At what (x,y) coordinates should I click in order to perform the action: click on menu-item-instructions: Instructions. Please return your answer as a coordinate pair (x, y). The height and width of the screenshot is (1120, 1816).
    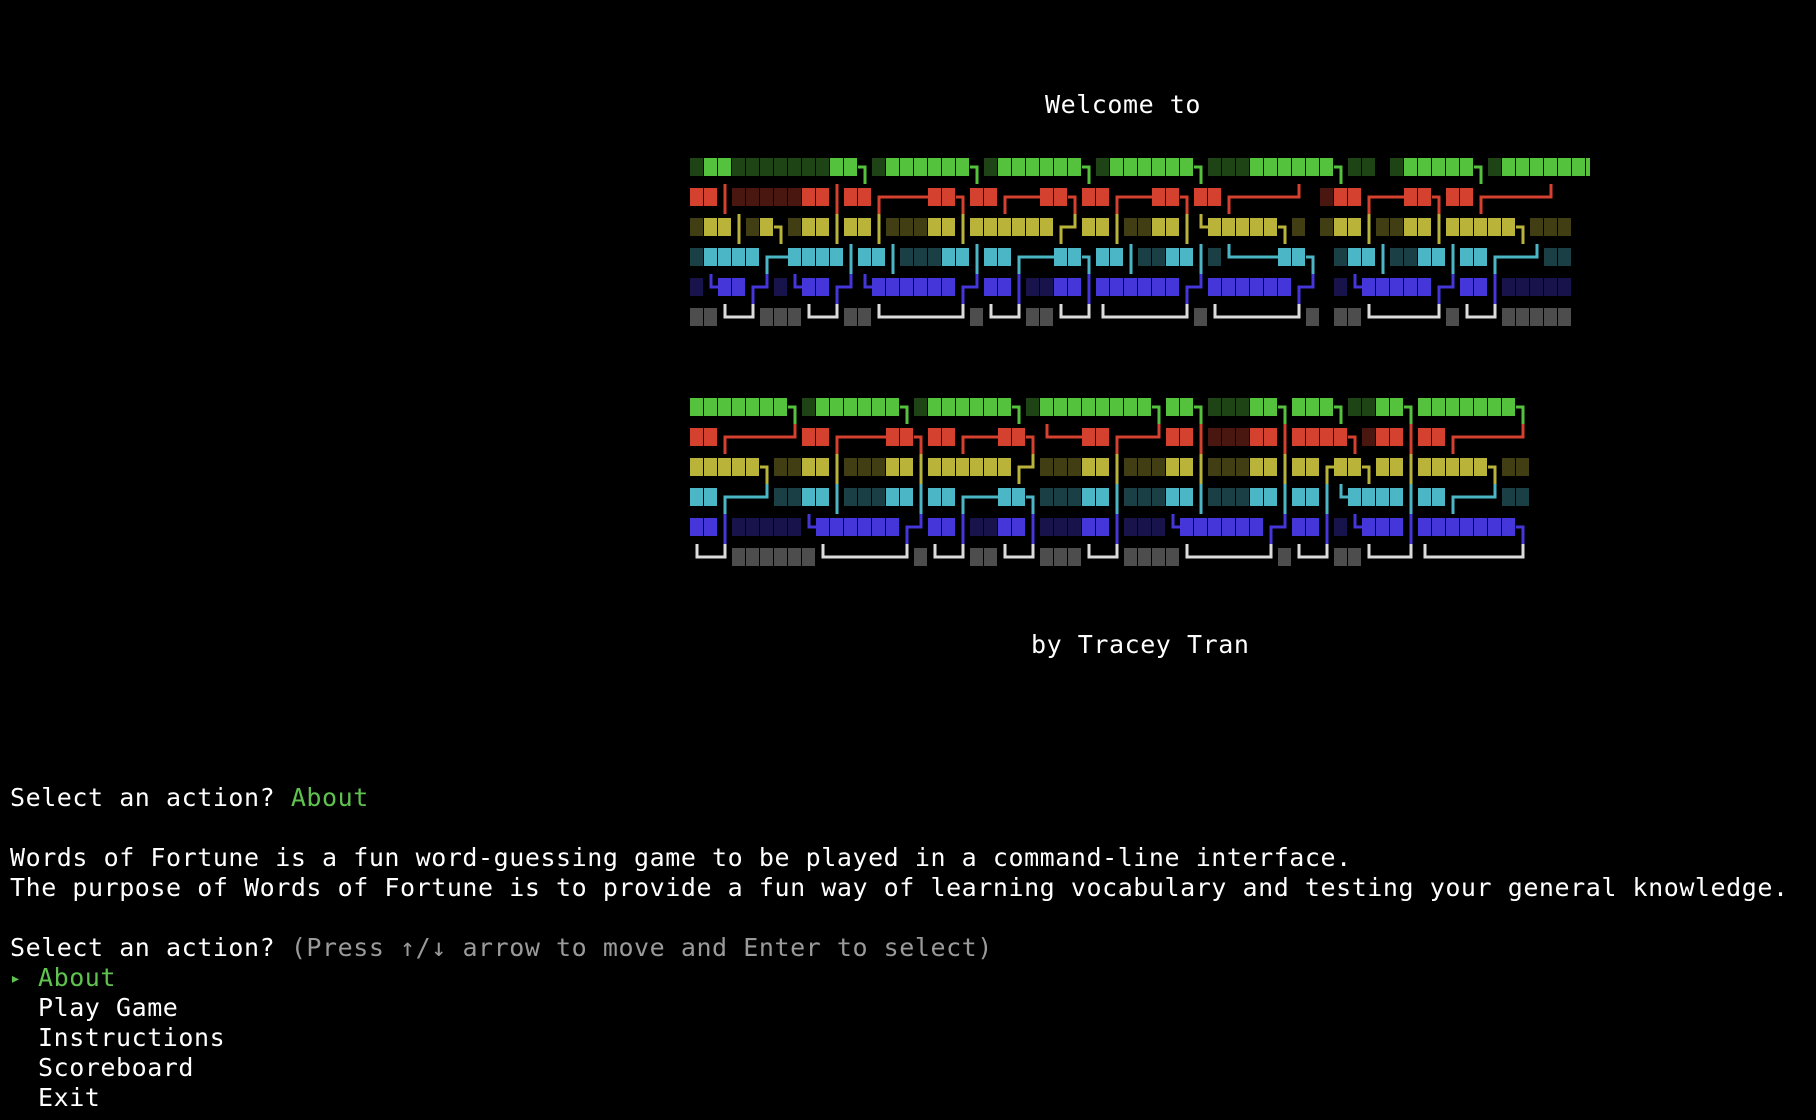
    Looking at the image, I should click on (117, 1038).